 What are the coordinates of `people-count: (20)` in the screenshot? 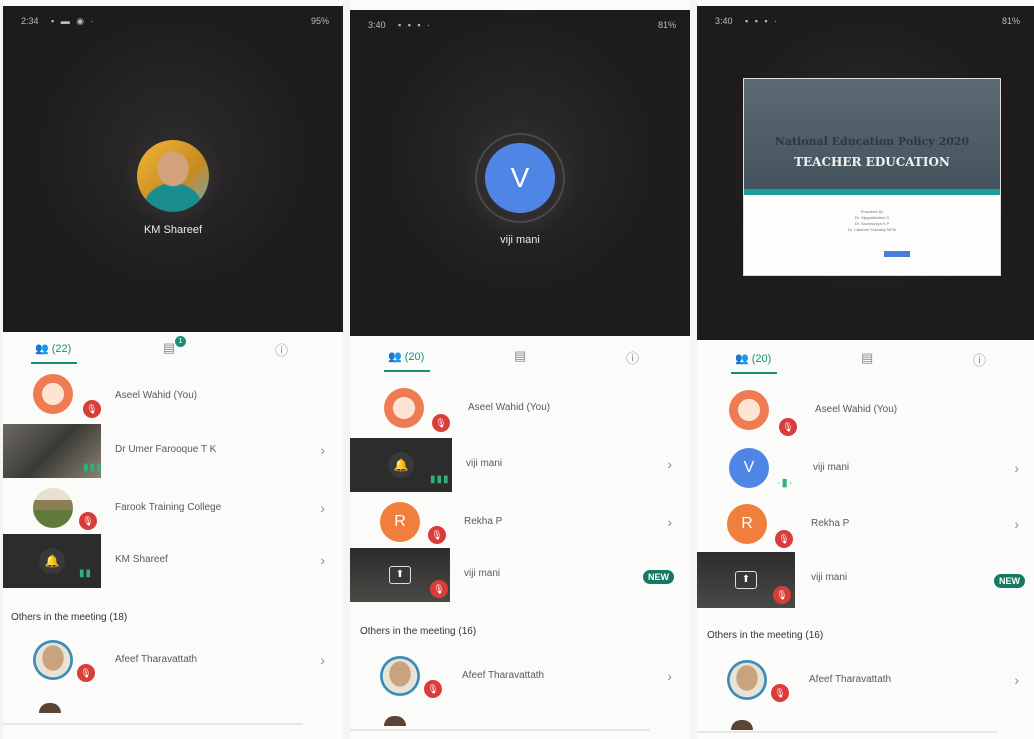 It's located at (761, 359).